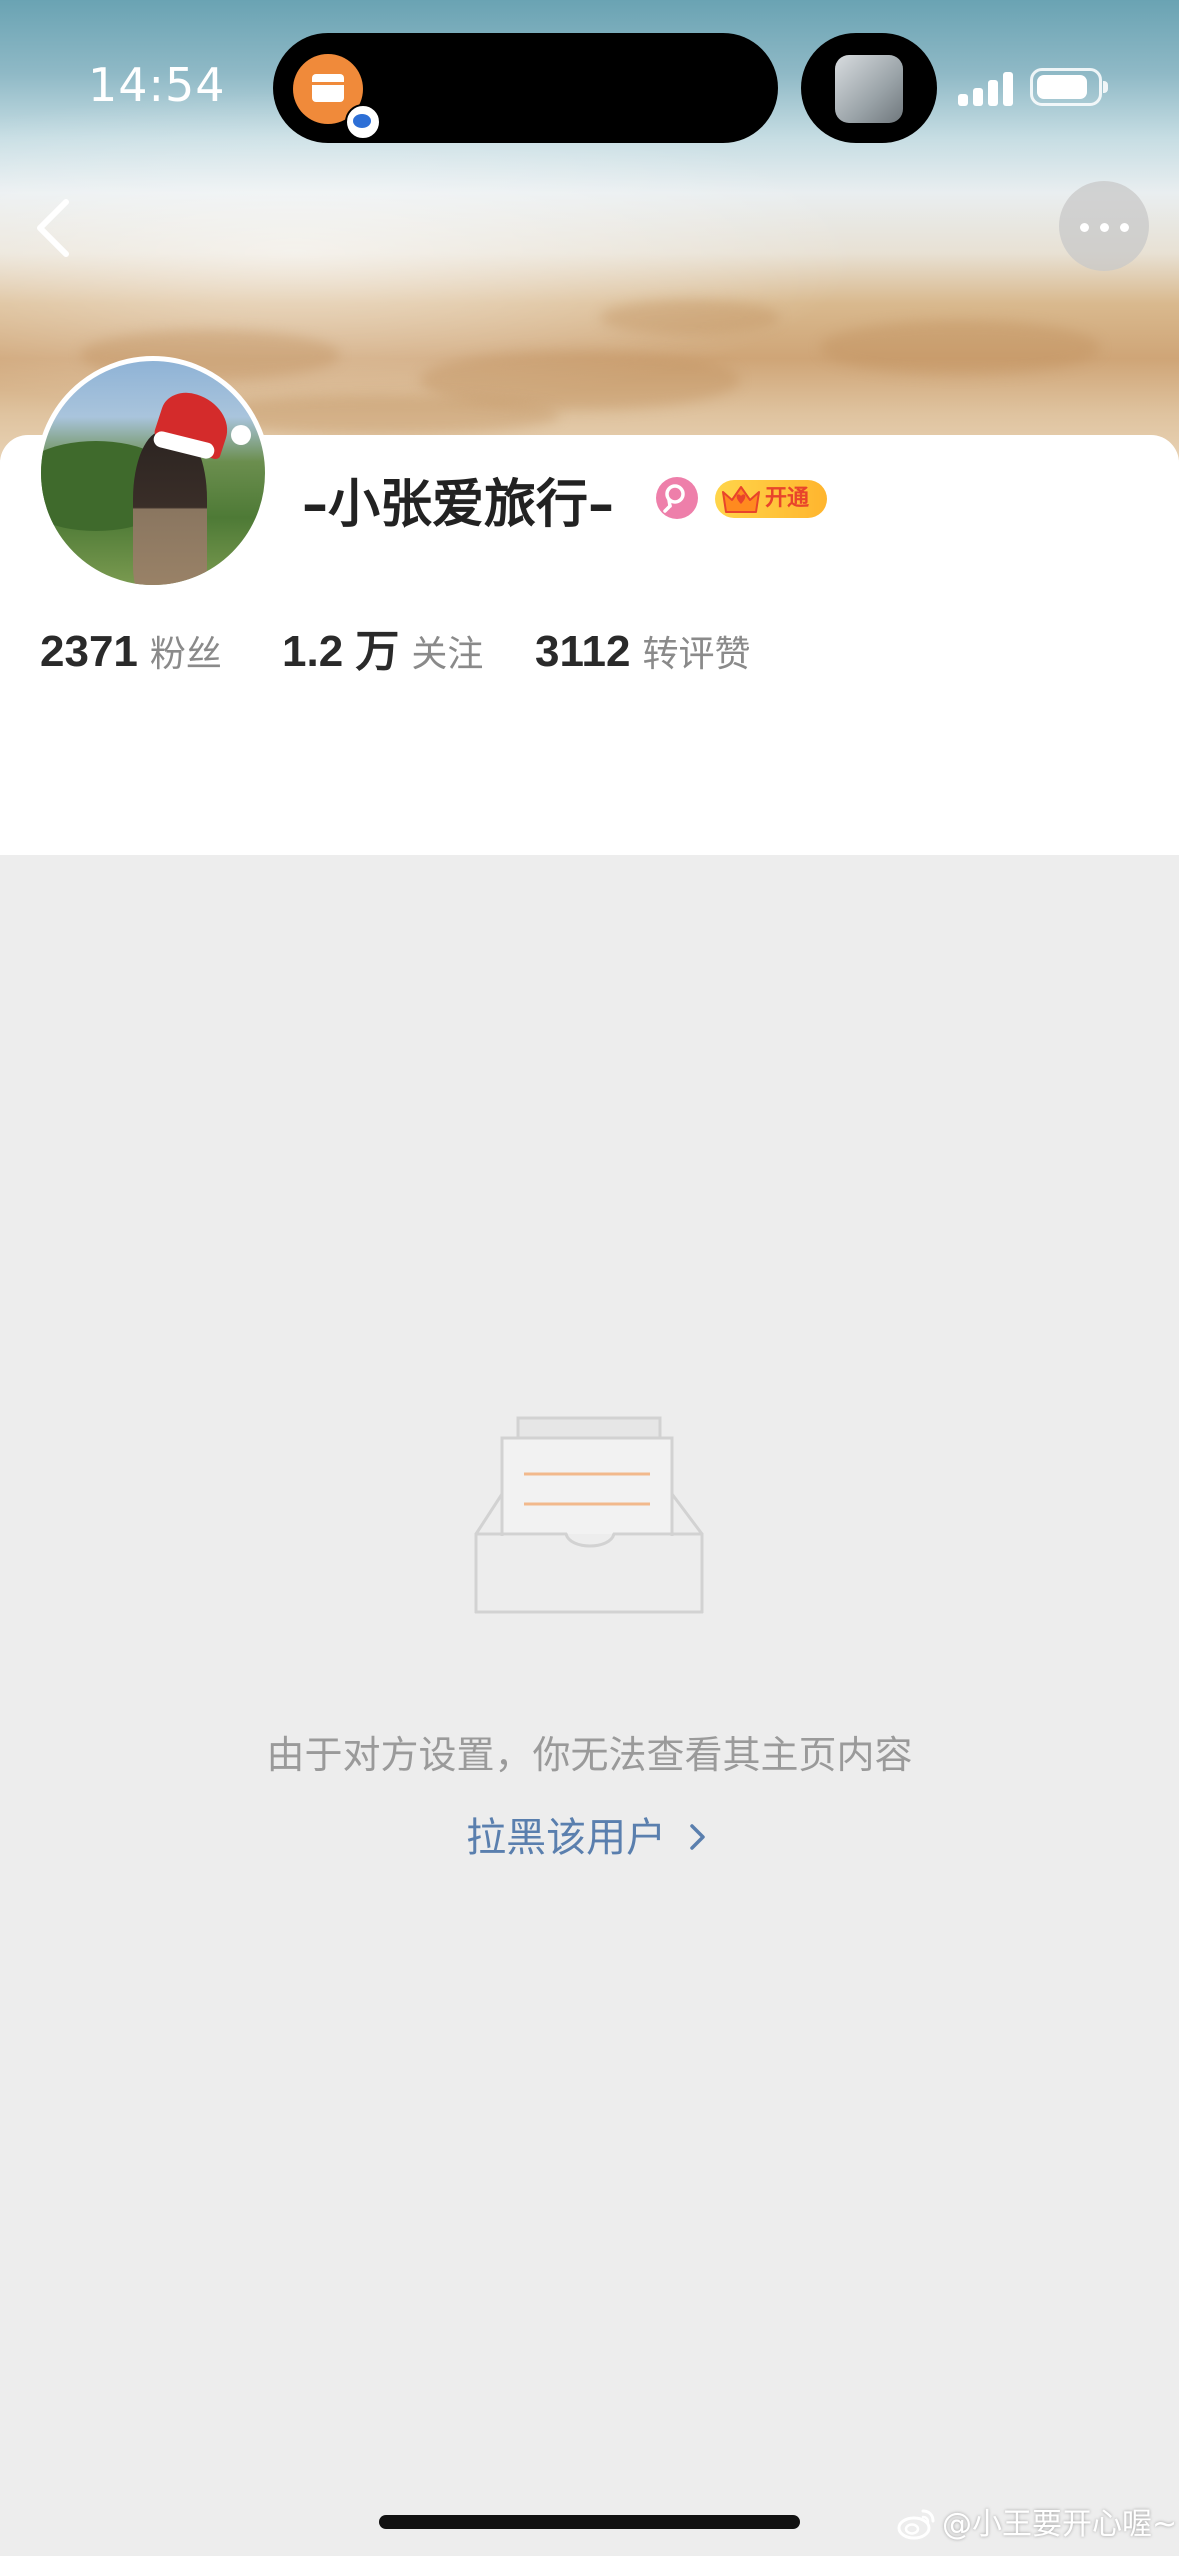 The image size is (1179, 2556). Describe the element at coordinates (741, 499) in the screenshot. I see `crown-icon` at that location.